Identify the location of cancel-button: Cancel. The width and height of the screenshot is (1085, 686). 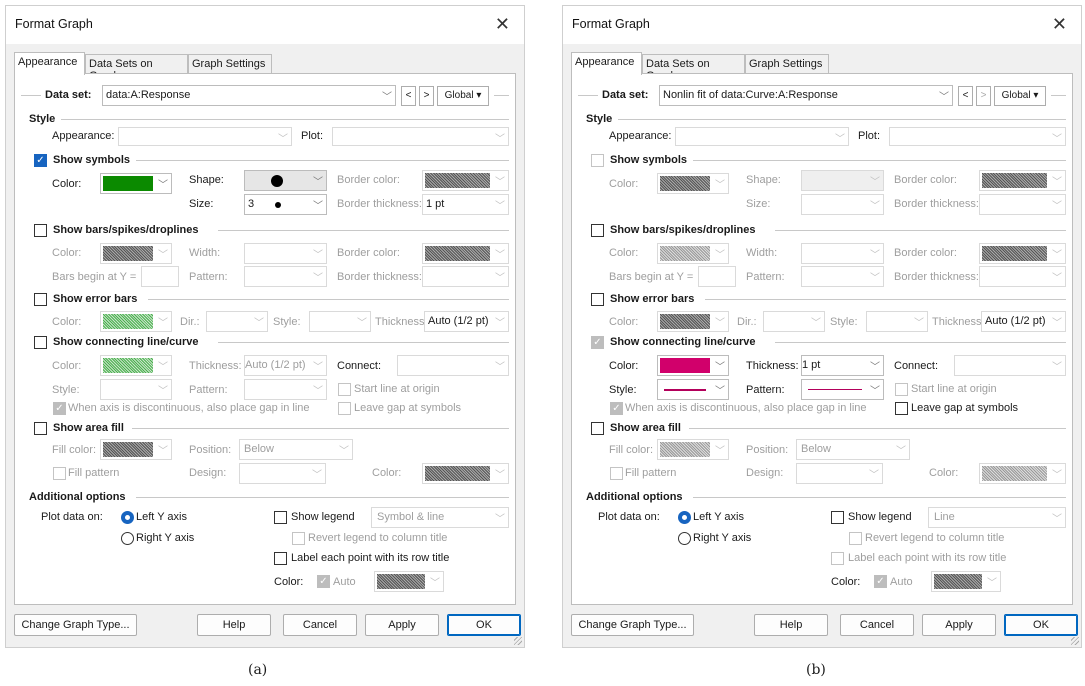
(320, 625).